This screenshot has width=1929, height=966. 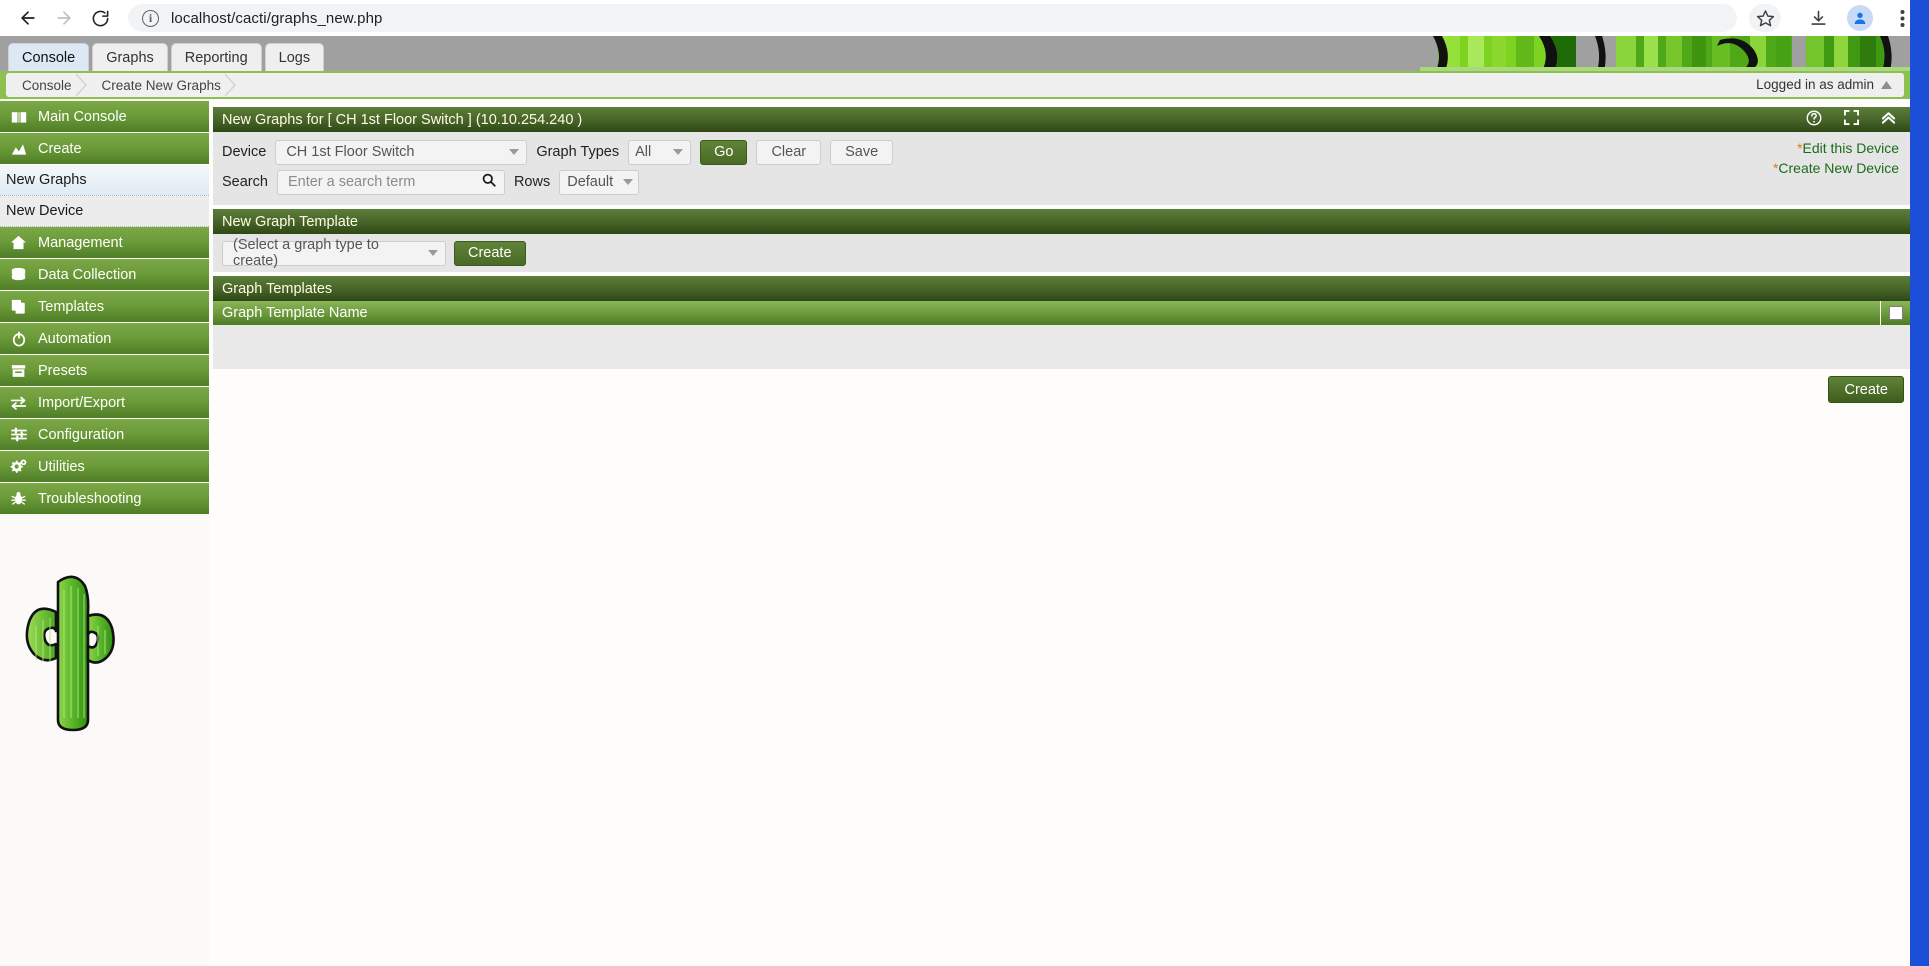 What do you see at coordinates (104, 117) in the screenshot?
I see `sidebar-item-main-console: Main Console` at bounding box center [104, 117].